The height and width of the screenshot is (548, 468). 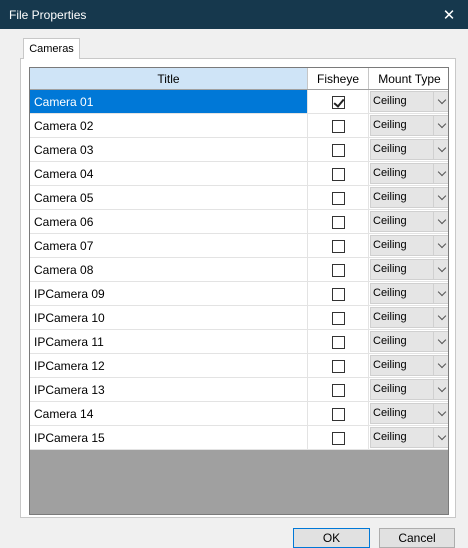 I want to click on table-row: Camera 03 Ceiling, so click(x=239, y=149).